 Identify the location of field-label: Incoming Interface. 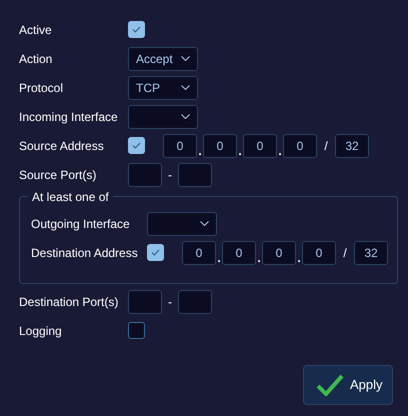
(69, 117).